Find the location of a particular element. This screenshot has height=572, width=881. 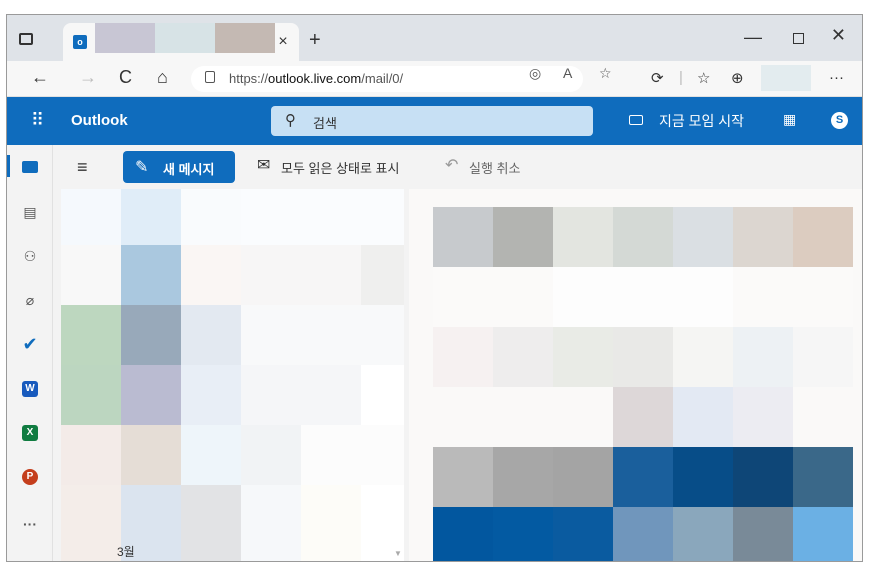

read-aloud-icon: A is located at coordinates (567, 73).